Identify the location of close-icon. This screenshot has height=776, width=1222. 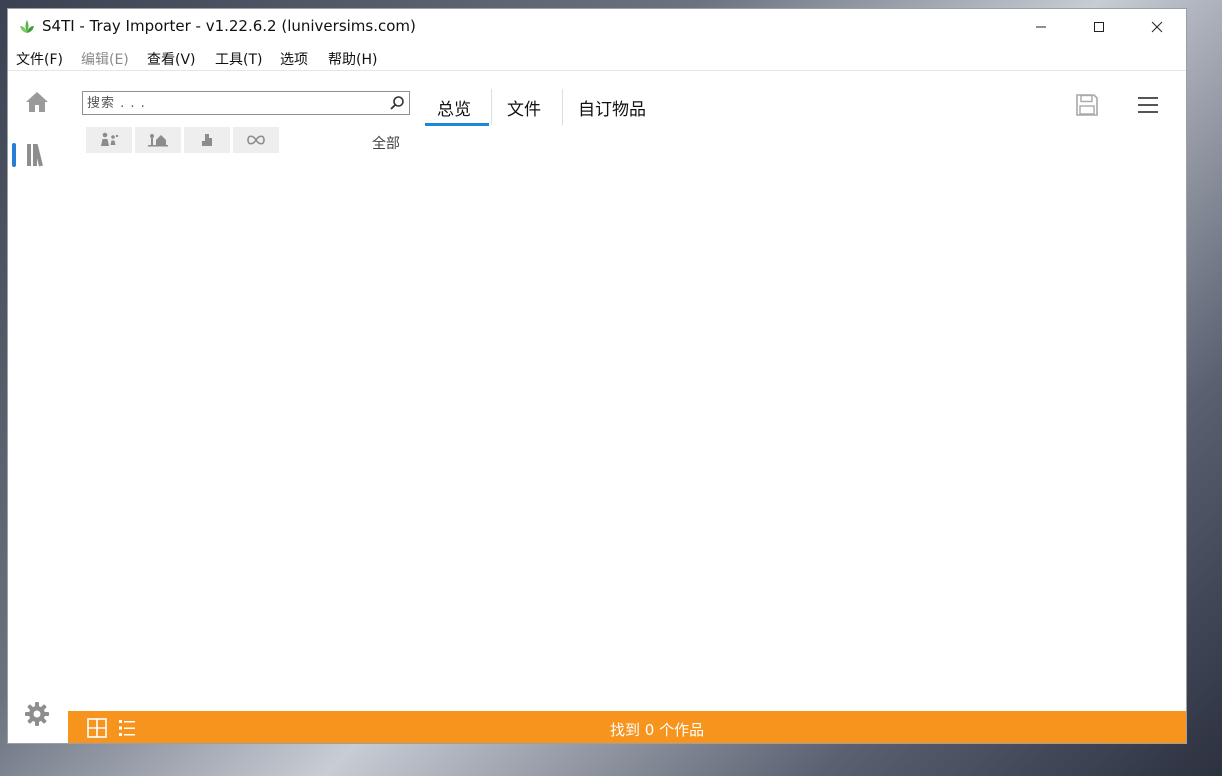
(1157, 27).